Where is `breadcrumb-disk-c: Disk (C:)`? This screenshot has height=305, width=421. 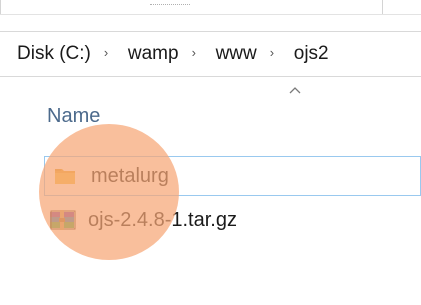 breadcrumb-disk-c: Disk (C:) is located at coordinates (54, 54).